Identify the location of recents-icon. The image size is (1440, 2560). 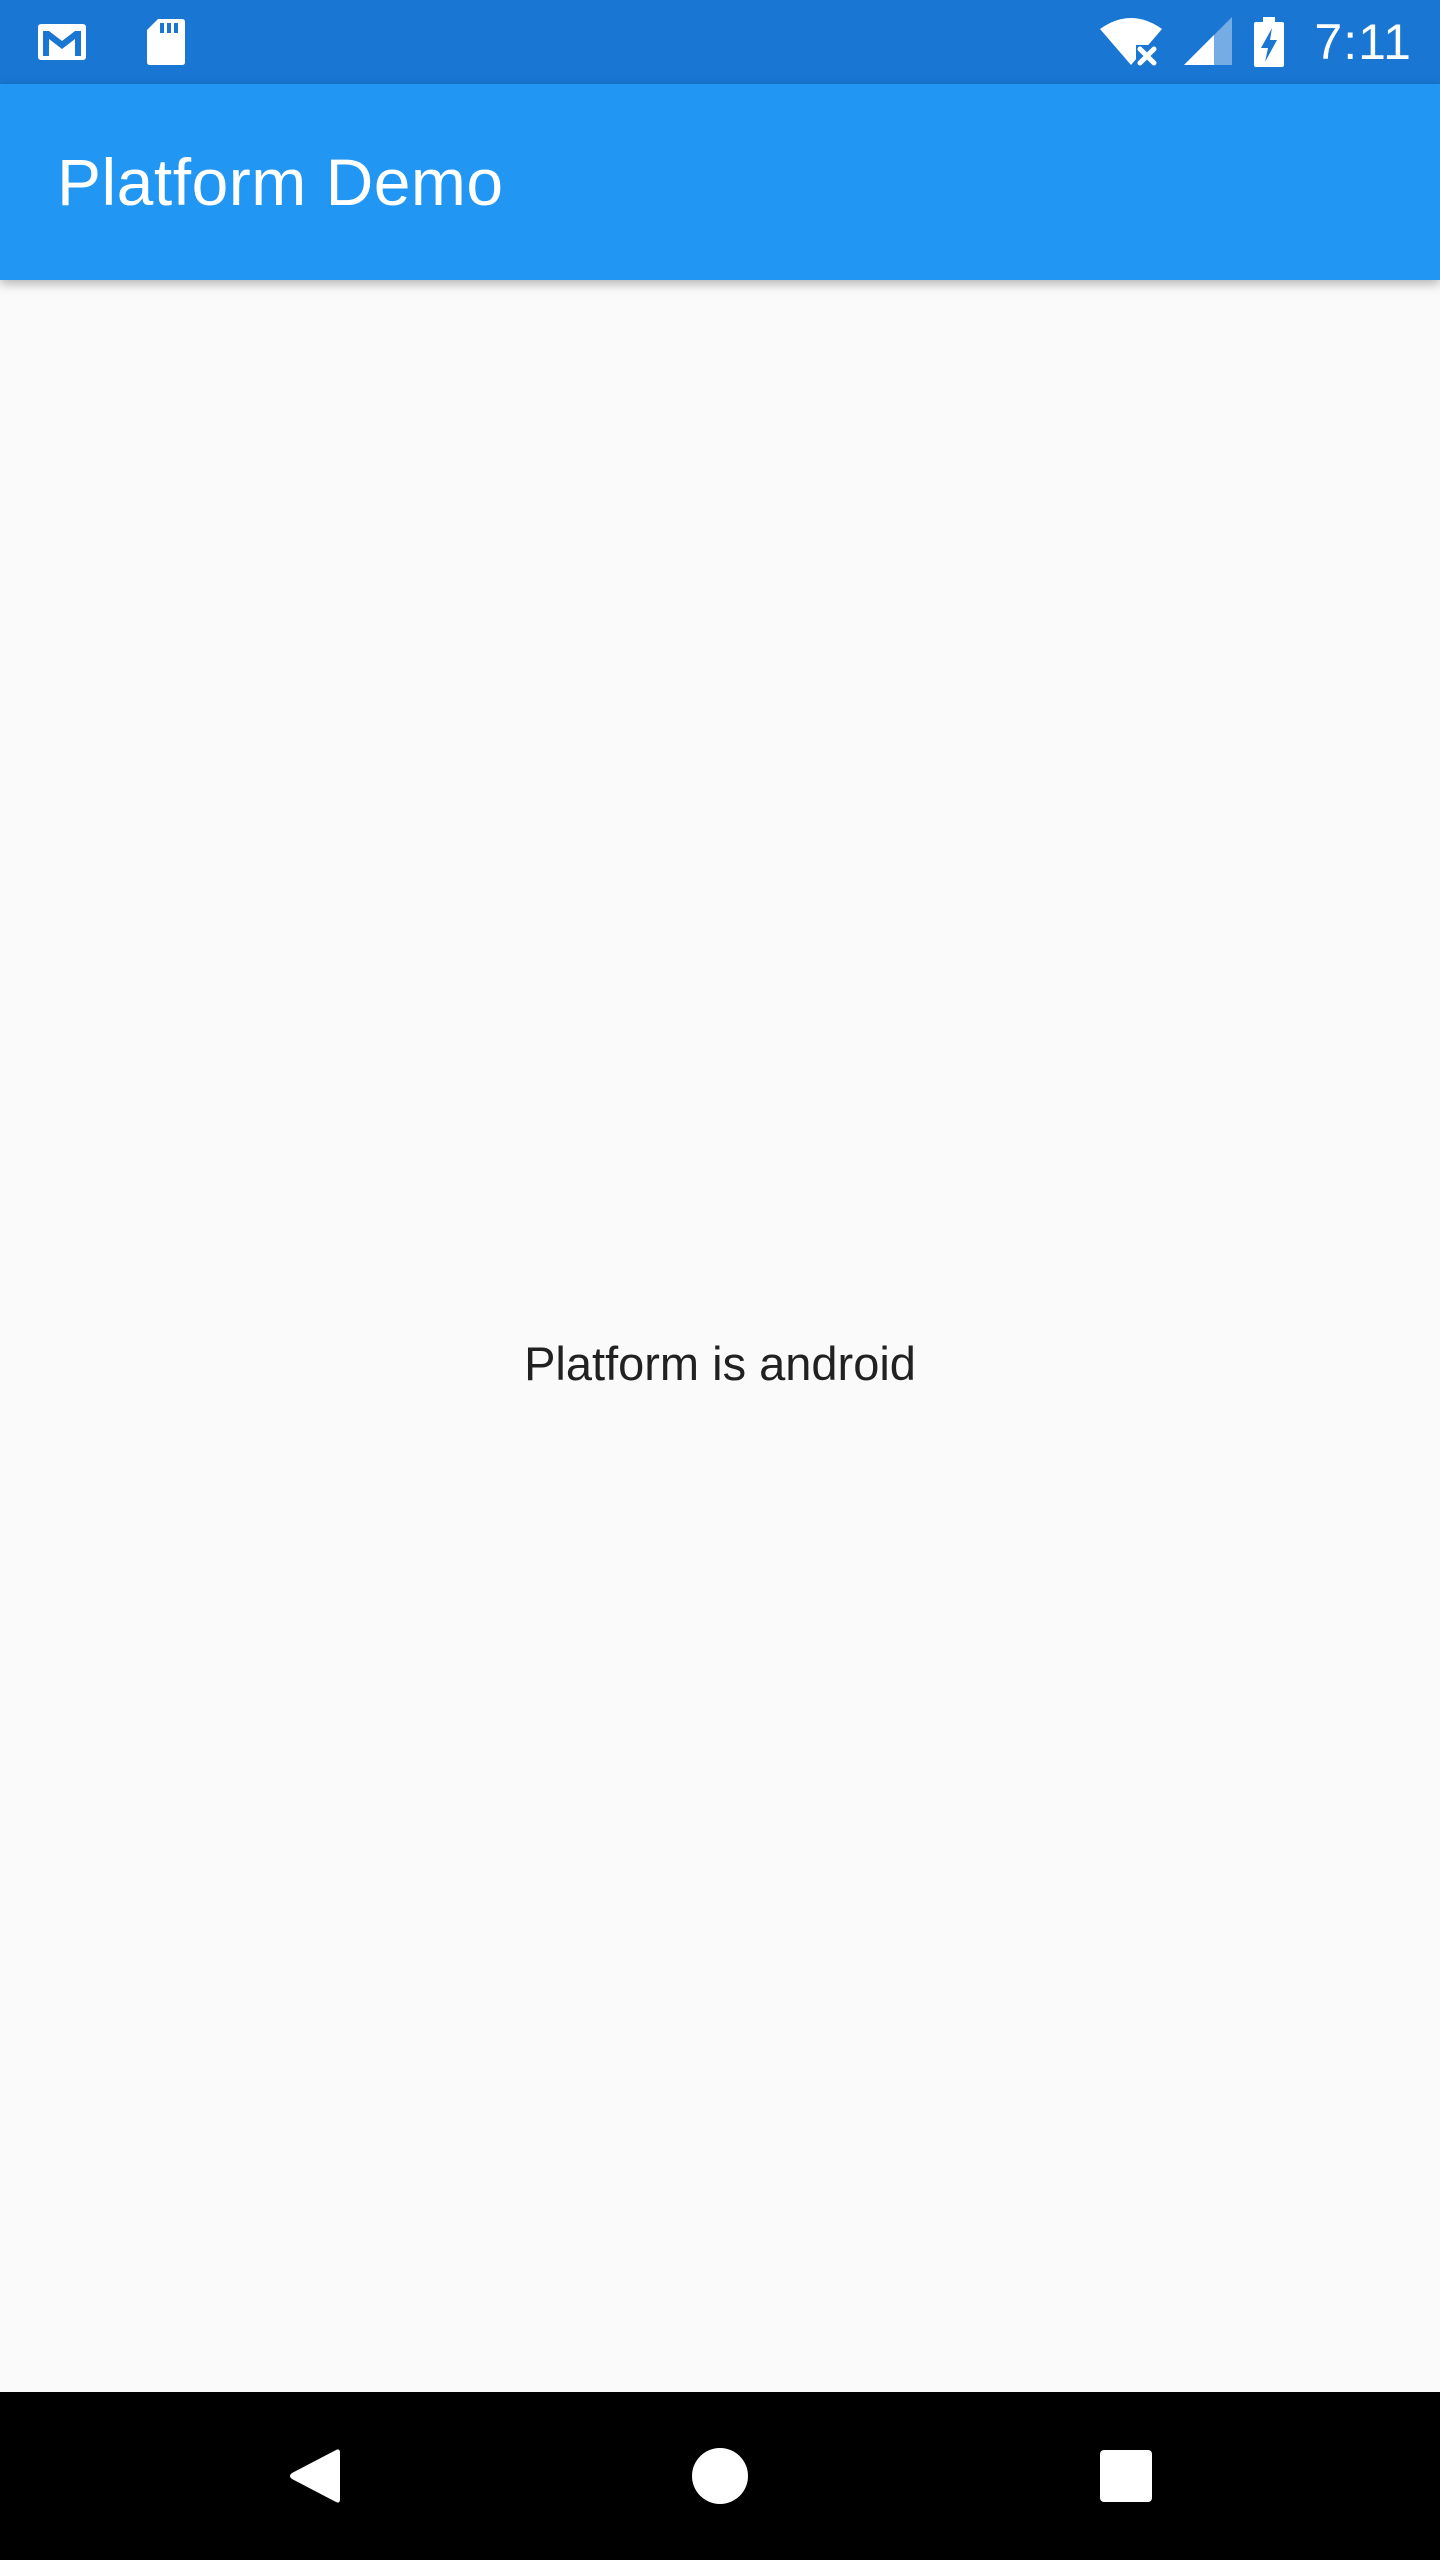
(1126, 2476).